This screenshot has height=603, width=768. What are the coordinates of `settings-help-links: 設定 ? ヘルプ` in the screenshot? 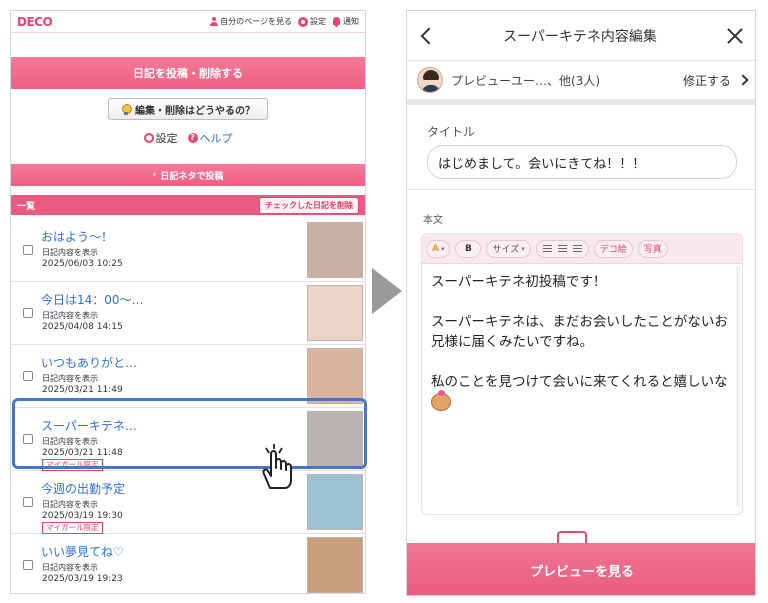 It's located at (188, 138).